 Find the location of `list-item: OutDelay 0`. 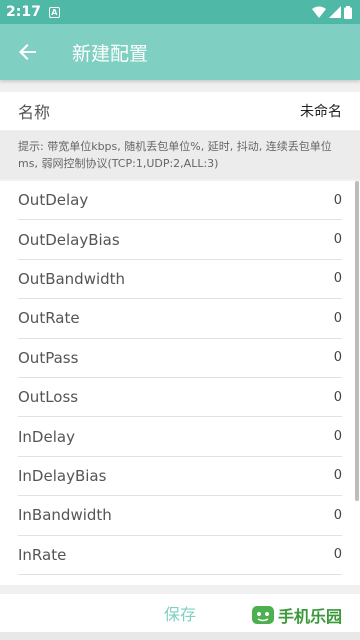

list-item: OutDelay 0 is located at coordinates (180, 201).